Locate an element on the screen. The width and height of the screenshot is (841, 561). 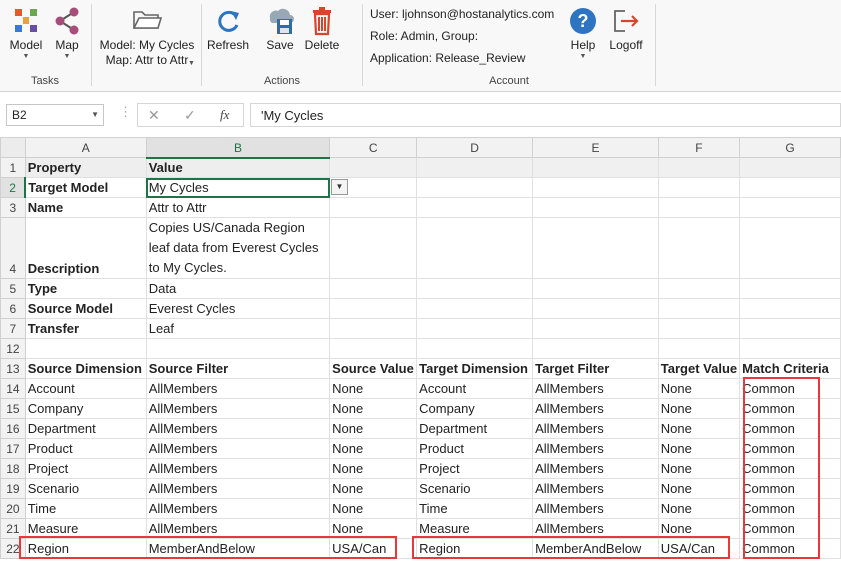
row-header: 1 is located at coordinates (13, 167).